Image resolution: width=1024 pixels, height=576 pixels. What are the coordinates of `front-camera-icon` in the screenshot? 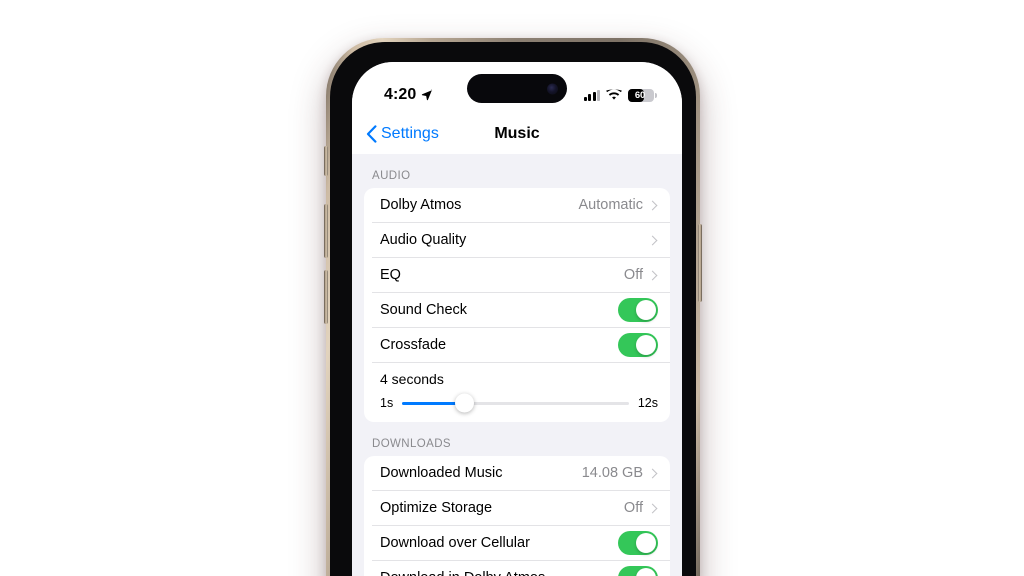 It's located at (552, 88).